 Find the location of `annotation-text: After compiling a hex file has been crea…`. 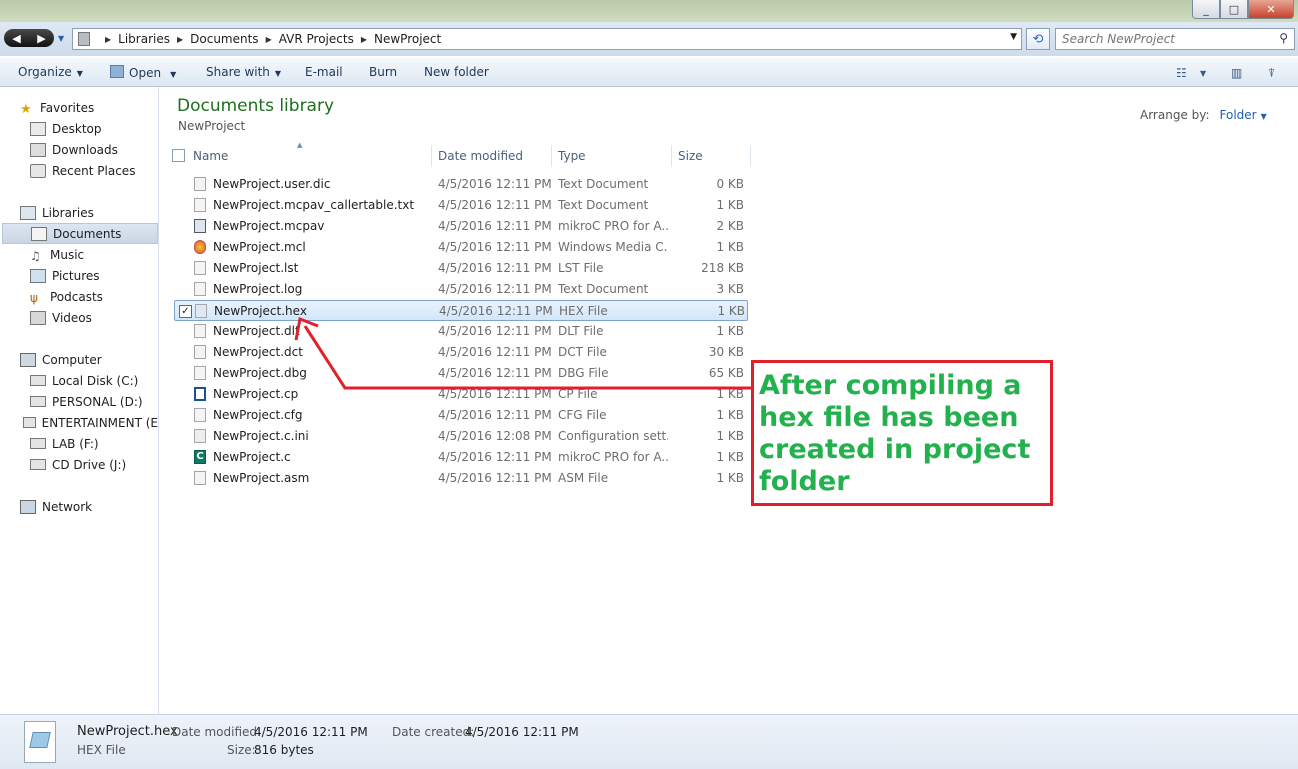

annotation-text: After compiling a hex file has been crea… is located at coordinates (895, 433).